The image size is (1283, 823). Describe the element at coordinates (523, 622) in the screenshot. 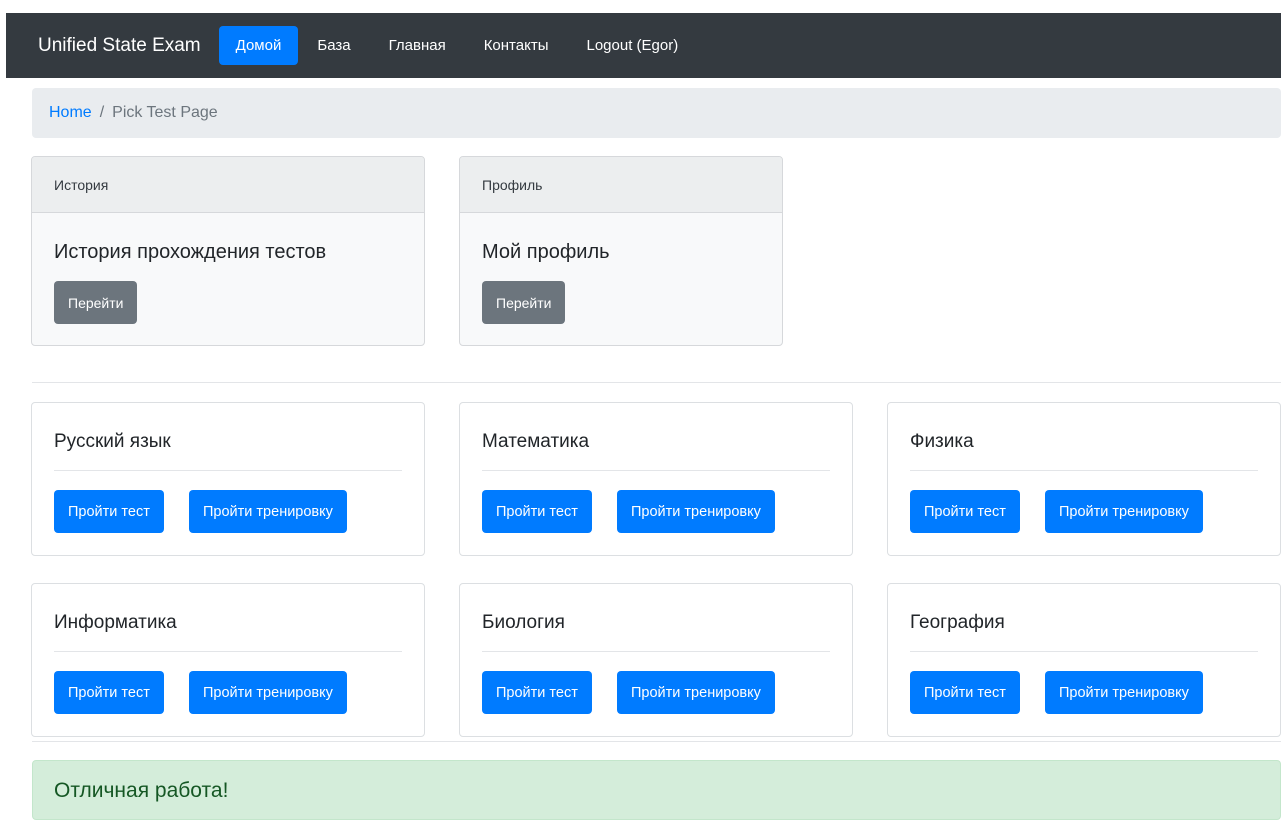

I see `subject-title: Биология` at that location.